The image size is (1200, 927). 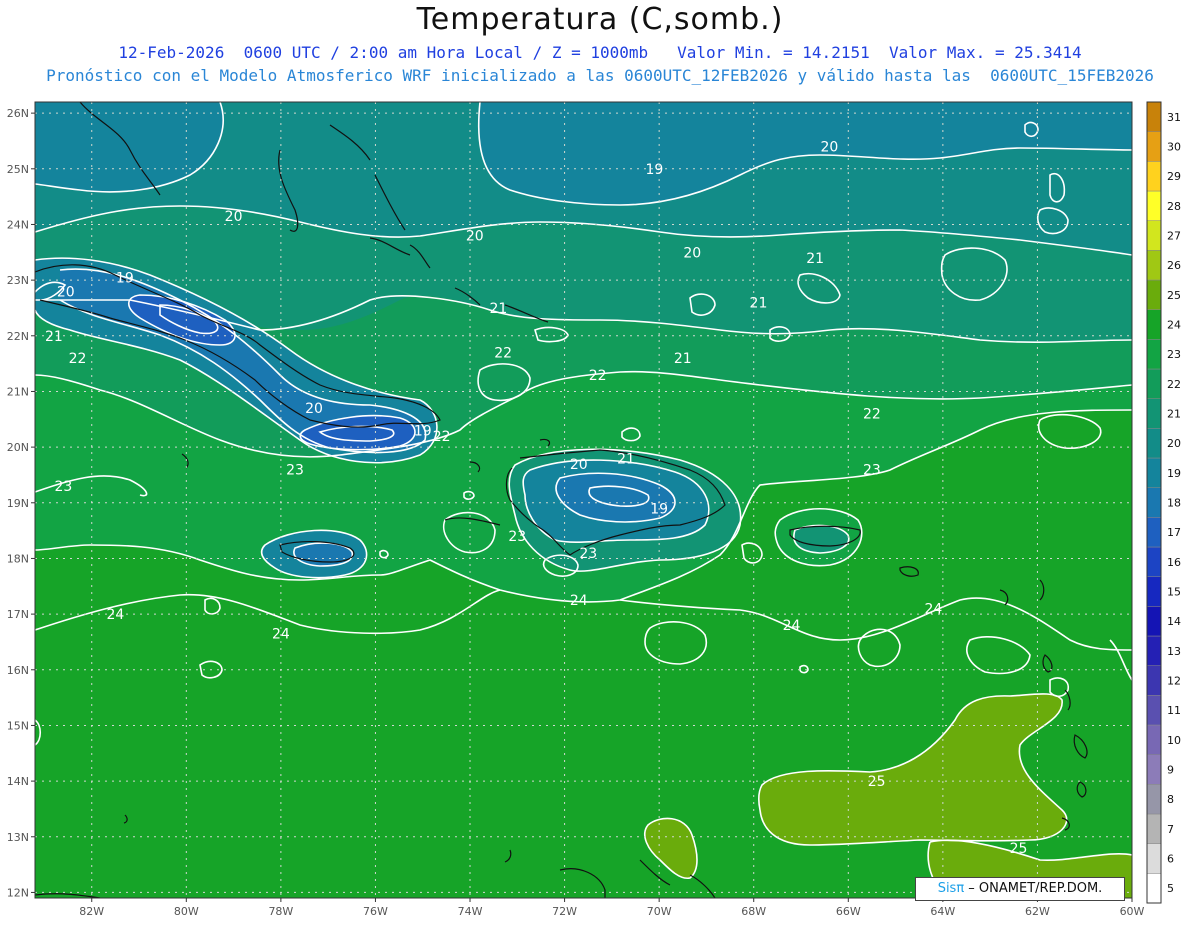 I want to click on colorbar-label: 9, so click(x=1170, y=770).